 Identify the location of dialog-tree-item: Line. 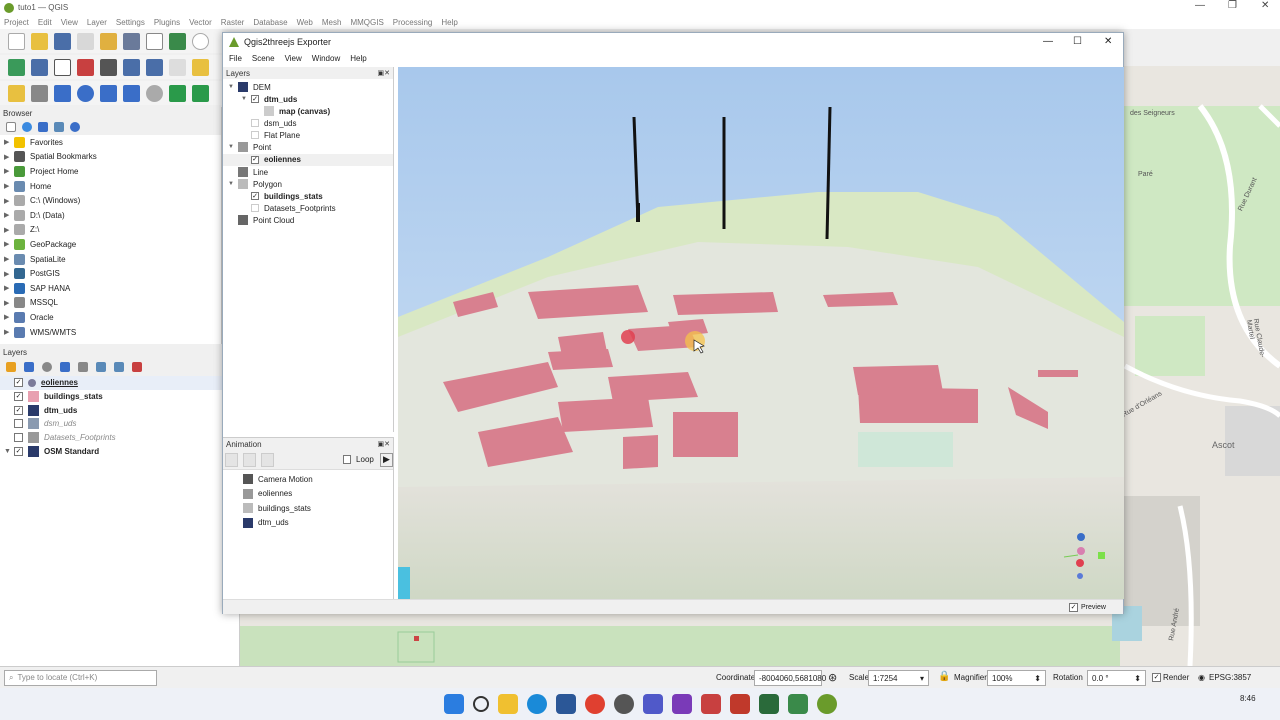
(308, 172).